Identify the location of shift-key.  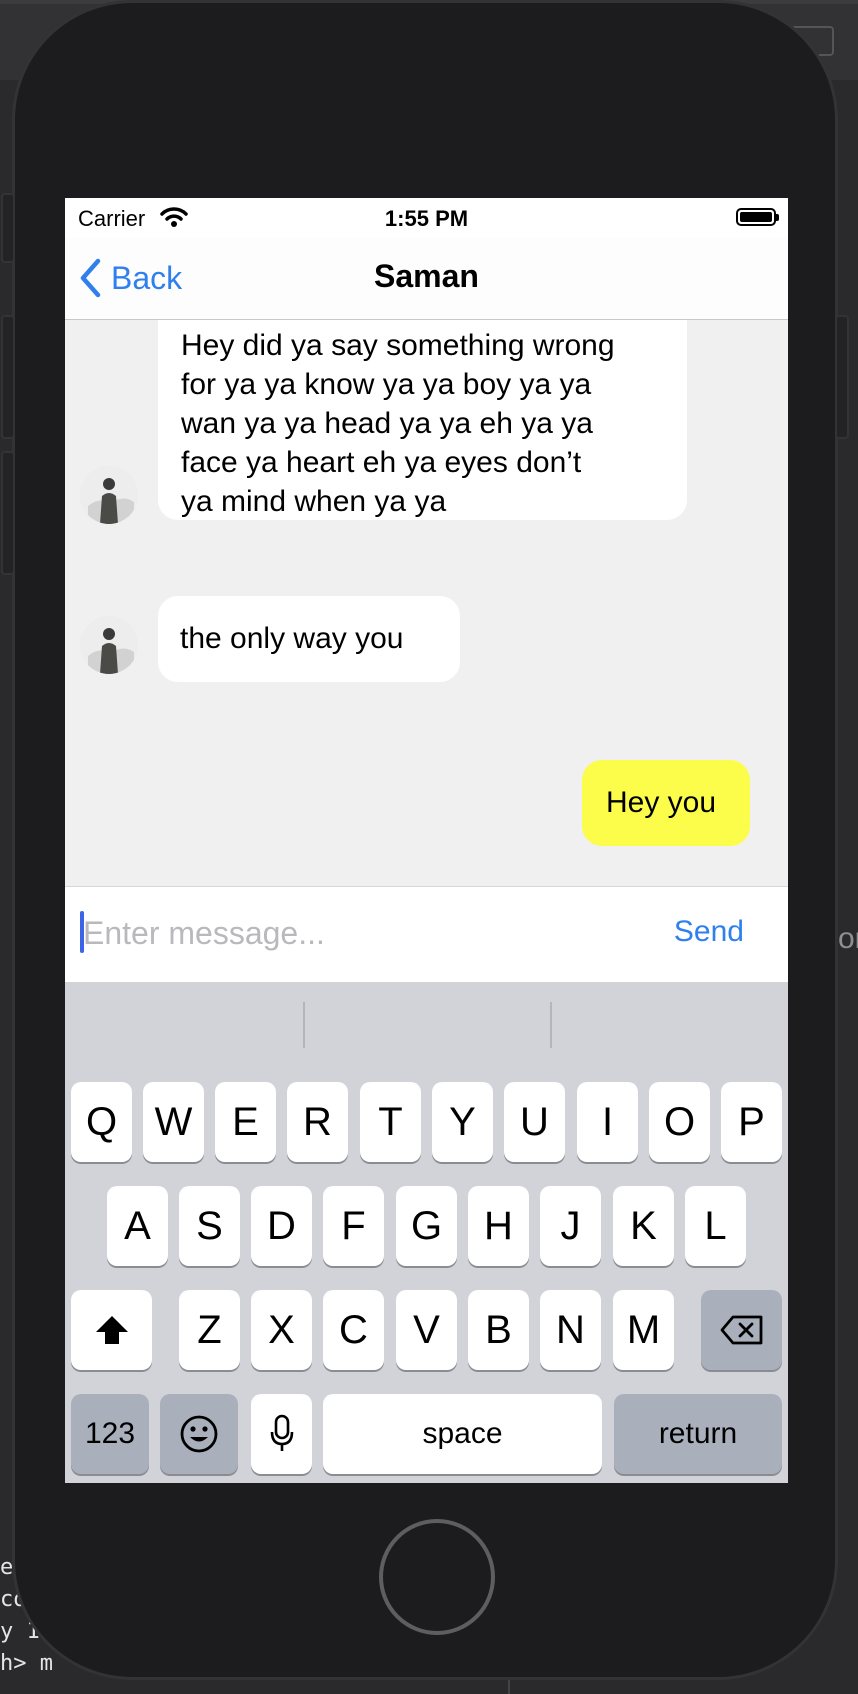
(111, 1330).